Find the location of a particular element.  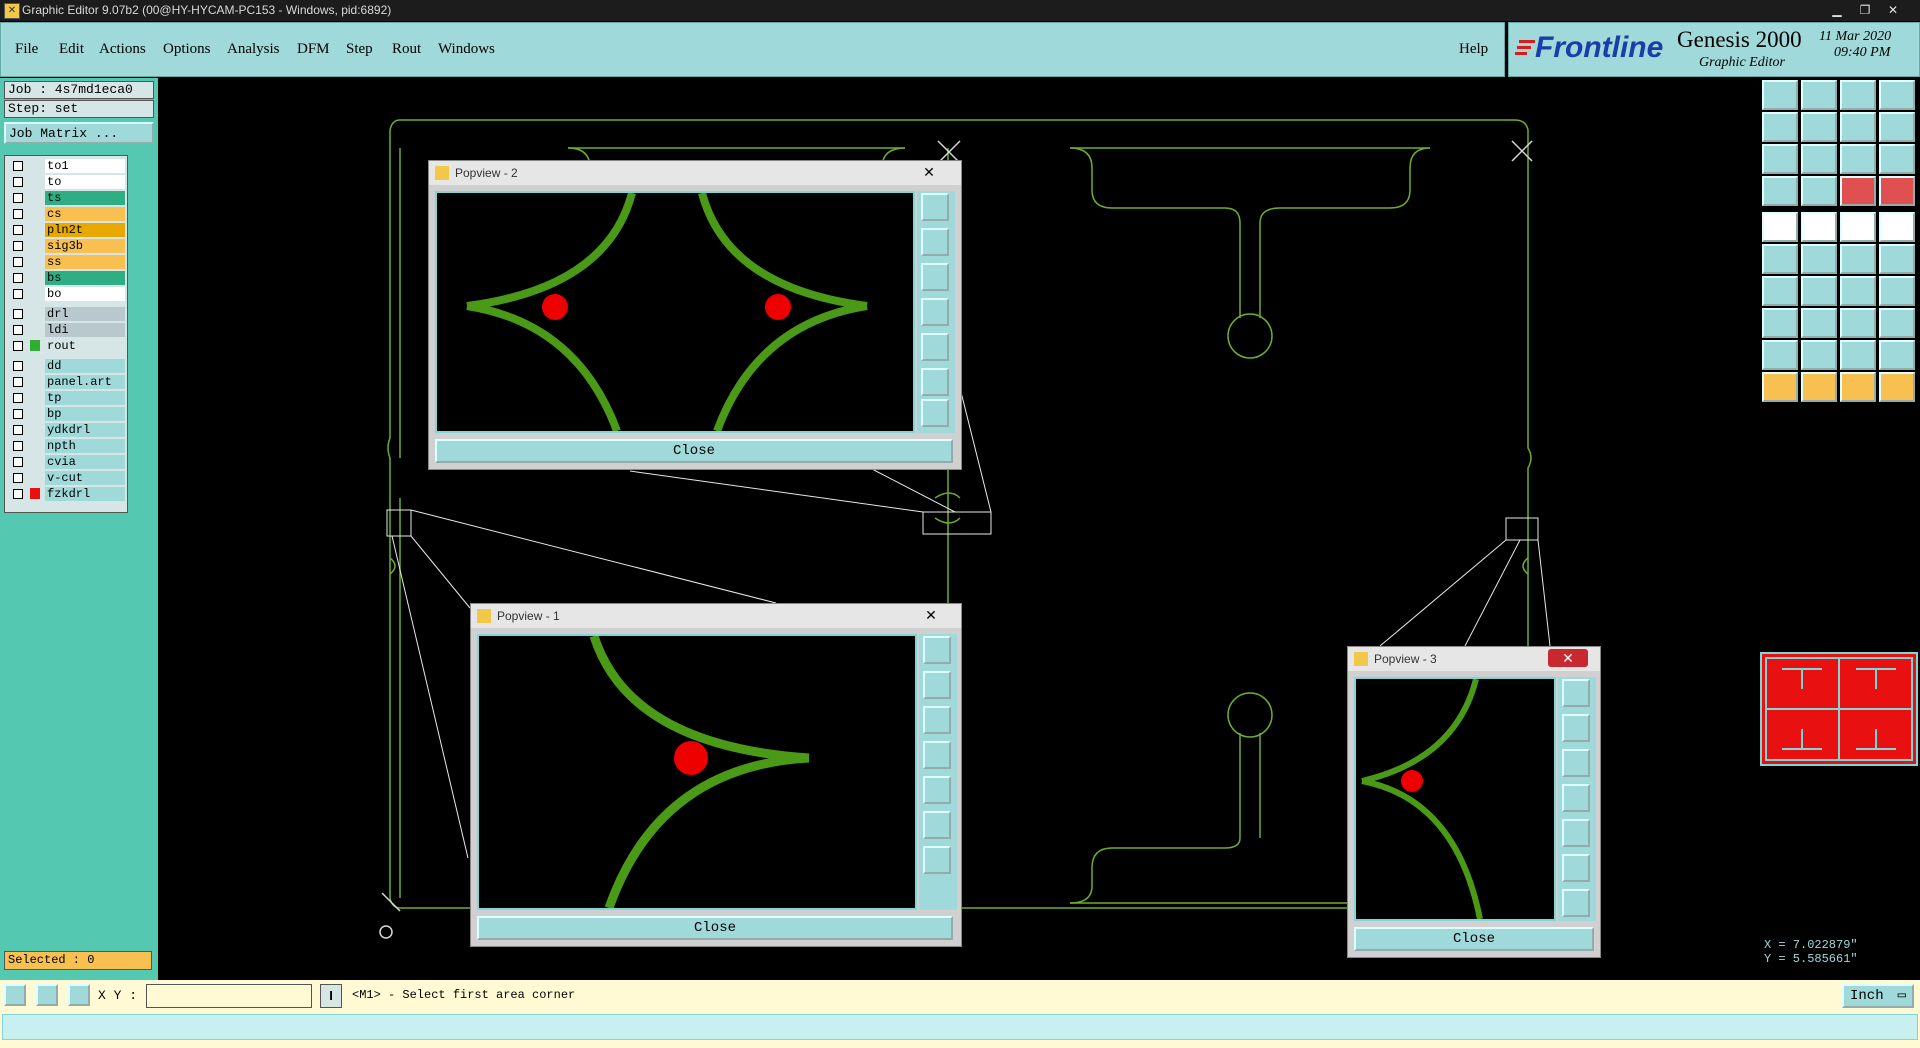

popview-2-canvas is located at coordinates (675, 312).